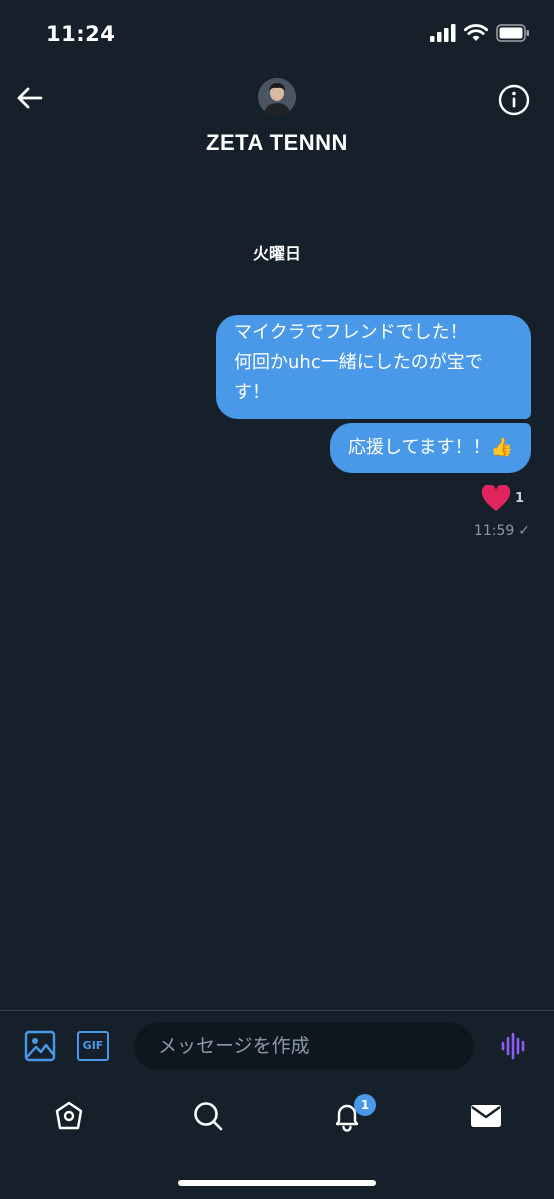  What do you see at coordinates (443, 33) in the screenshot?
I see `signal-icon` at bounding box center [443, 33].